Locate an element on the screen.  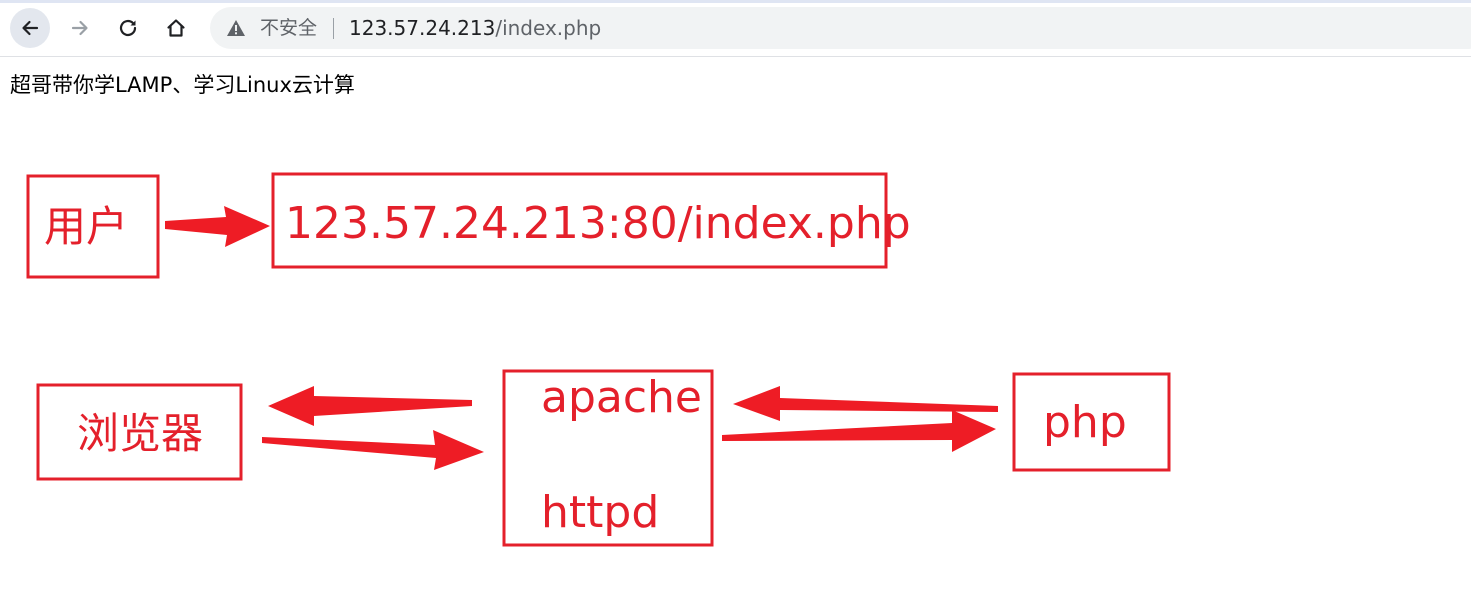
request-url-label: 123.57.24.213:80/index.php is located at coordinates (598, 223).